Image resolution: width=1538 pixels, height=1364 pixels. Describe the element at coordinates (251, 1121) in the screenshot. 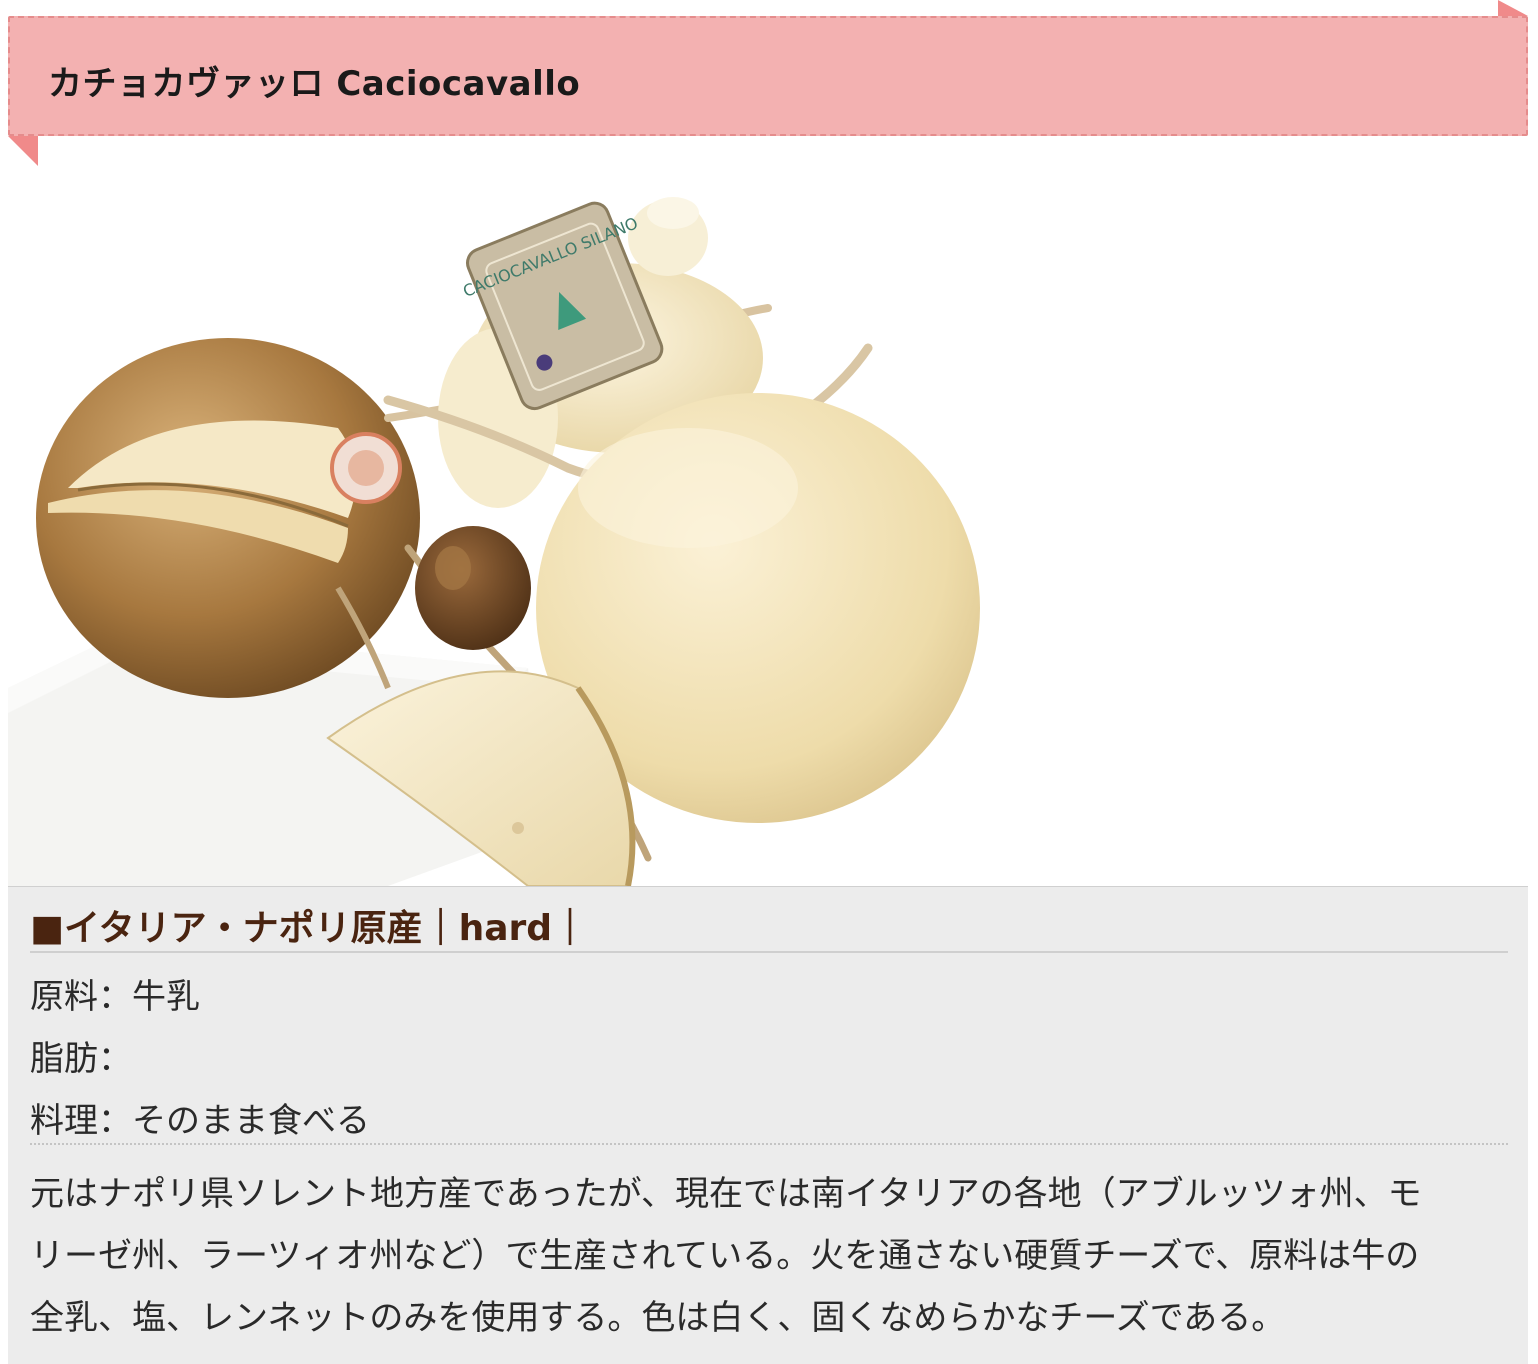

I see `spec-value: そのまま食べる` at that location.